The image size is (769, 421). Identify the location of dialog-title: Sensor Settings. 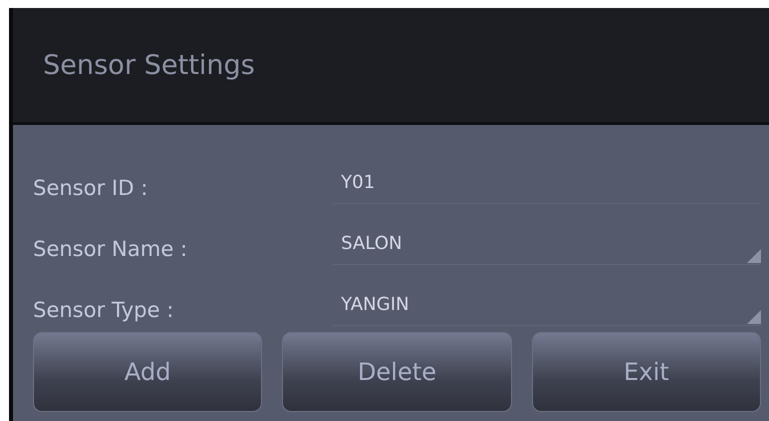
(149, 65).